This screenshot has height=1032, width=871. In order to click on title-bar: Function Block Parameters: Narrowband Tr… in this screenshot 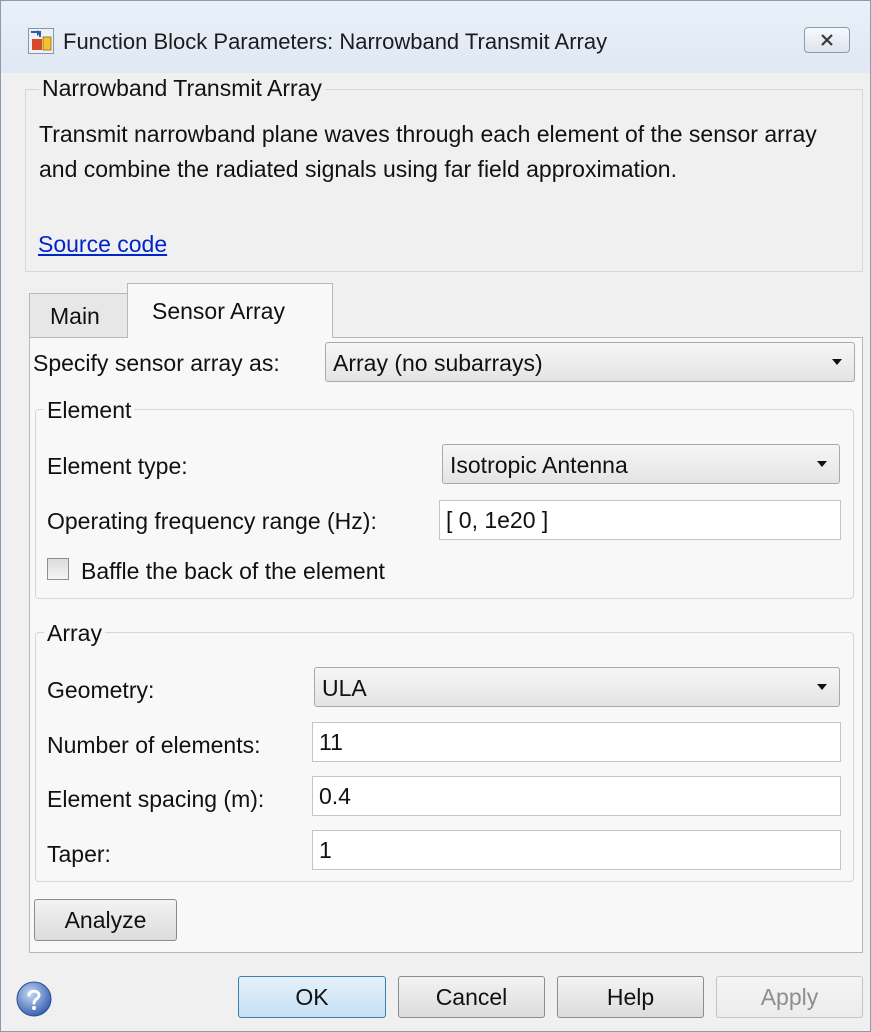, I will do `click(435, 37)`.